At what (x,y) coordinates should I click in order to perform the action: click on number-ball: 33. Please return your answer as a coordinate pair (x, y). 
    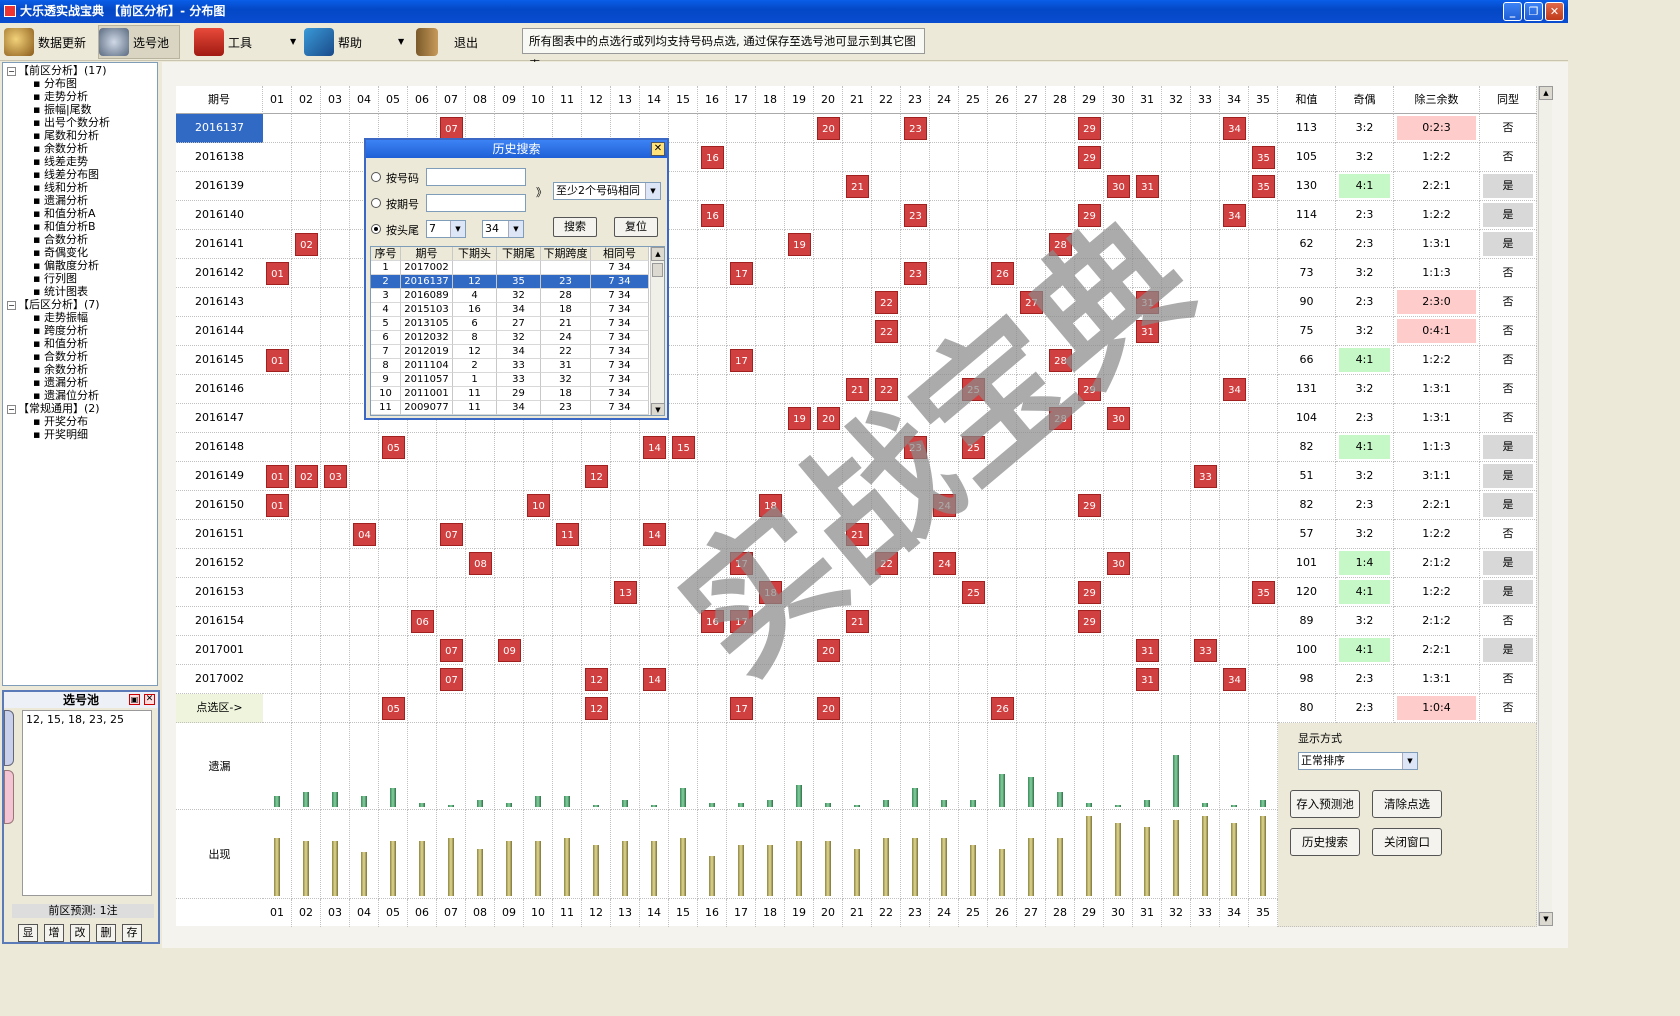
    Looking at the image, I should click on (1205, 650).